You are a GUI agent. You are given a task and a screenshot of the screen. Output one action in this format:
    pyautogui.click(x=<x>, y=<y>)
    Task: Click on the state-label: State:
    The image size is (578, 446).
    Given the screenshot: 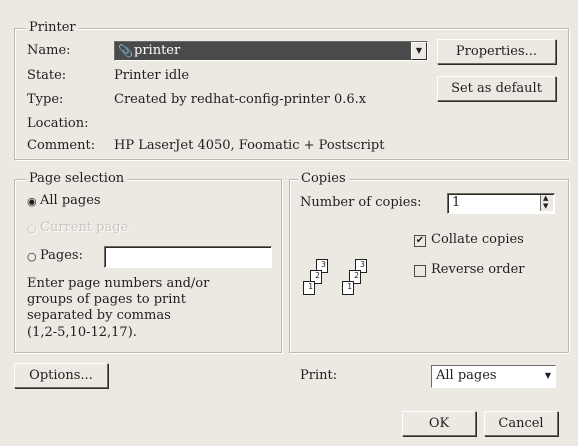 What is the action you would take?
    pyautogui.click(x=47, y=75)
    